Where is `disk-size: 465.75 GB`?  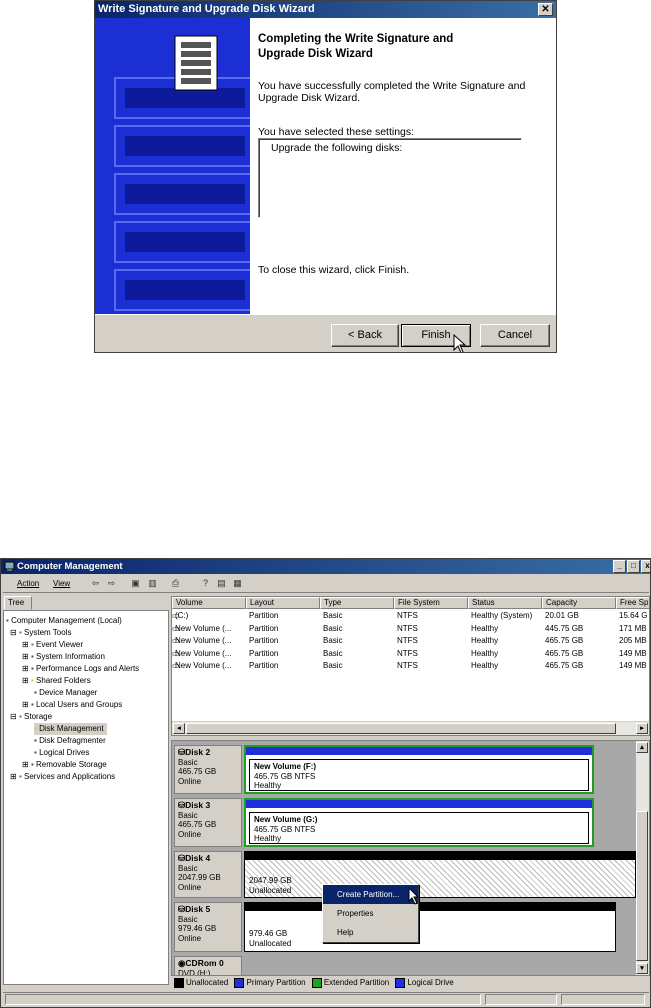
disk-size: 465.75 GB is located at coordinates (197, 824).